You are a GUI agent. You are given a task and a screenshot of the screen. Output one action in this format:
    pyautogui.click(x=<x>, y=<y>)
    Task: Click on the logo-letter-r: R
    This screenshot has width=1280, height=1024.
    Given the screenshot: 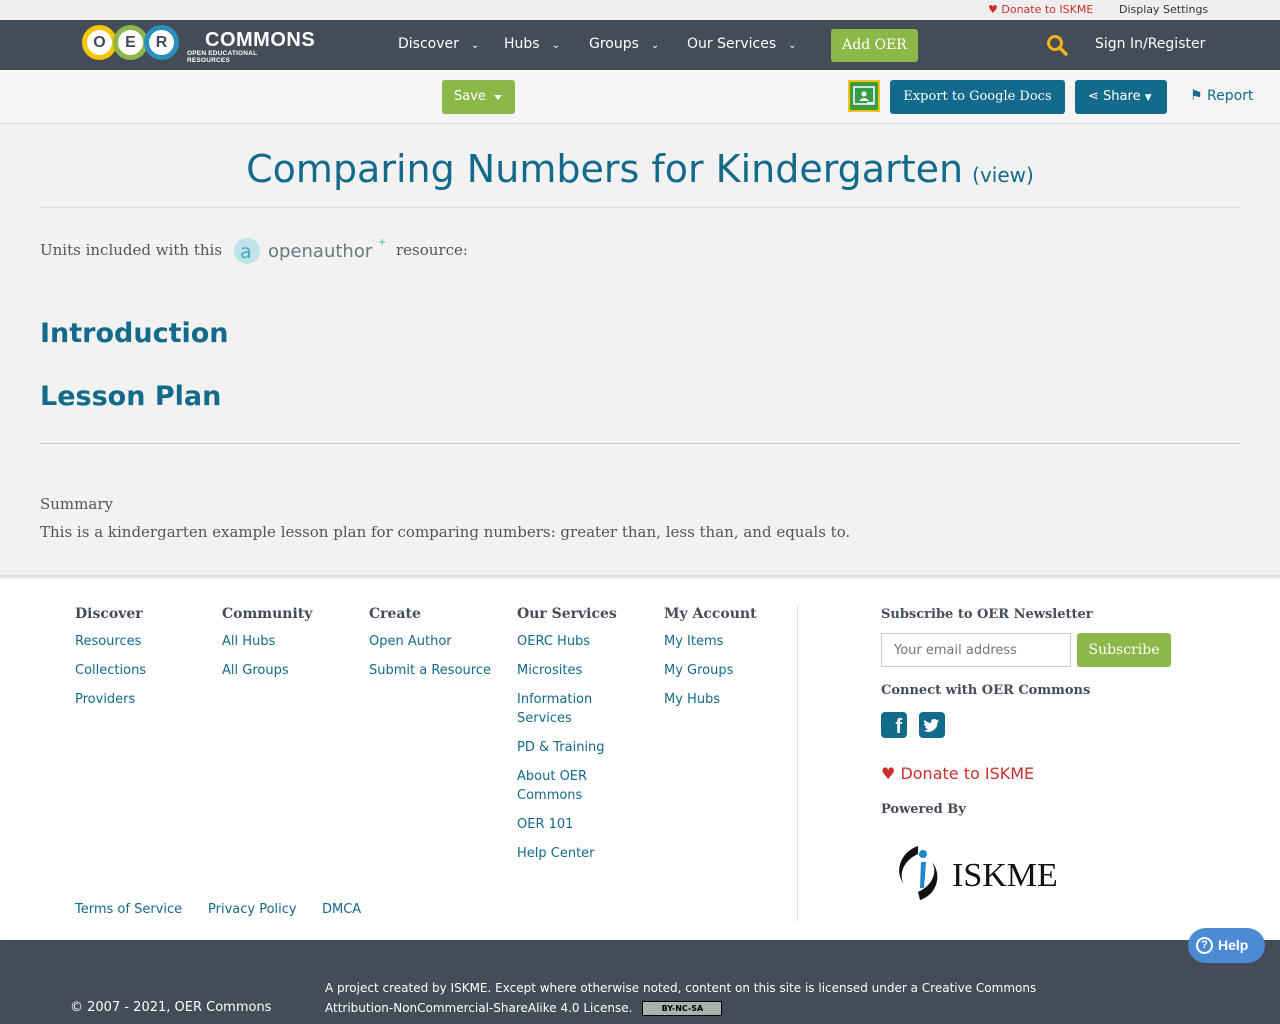 What is the action you would take?
    pyautogui.click(x=161, y=42)
    